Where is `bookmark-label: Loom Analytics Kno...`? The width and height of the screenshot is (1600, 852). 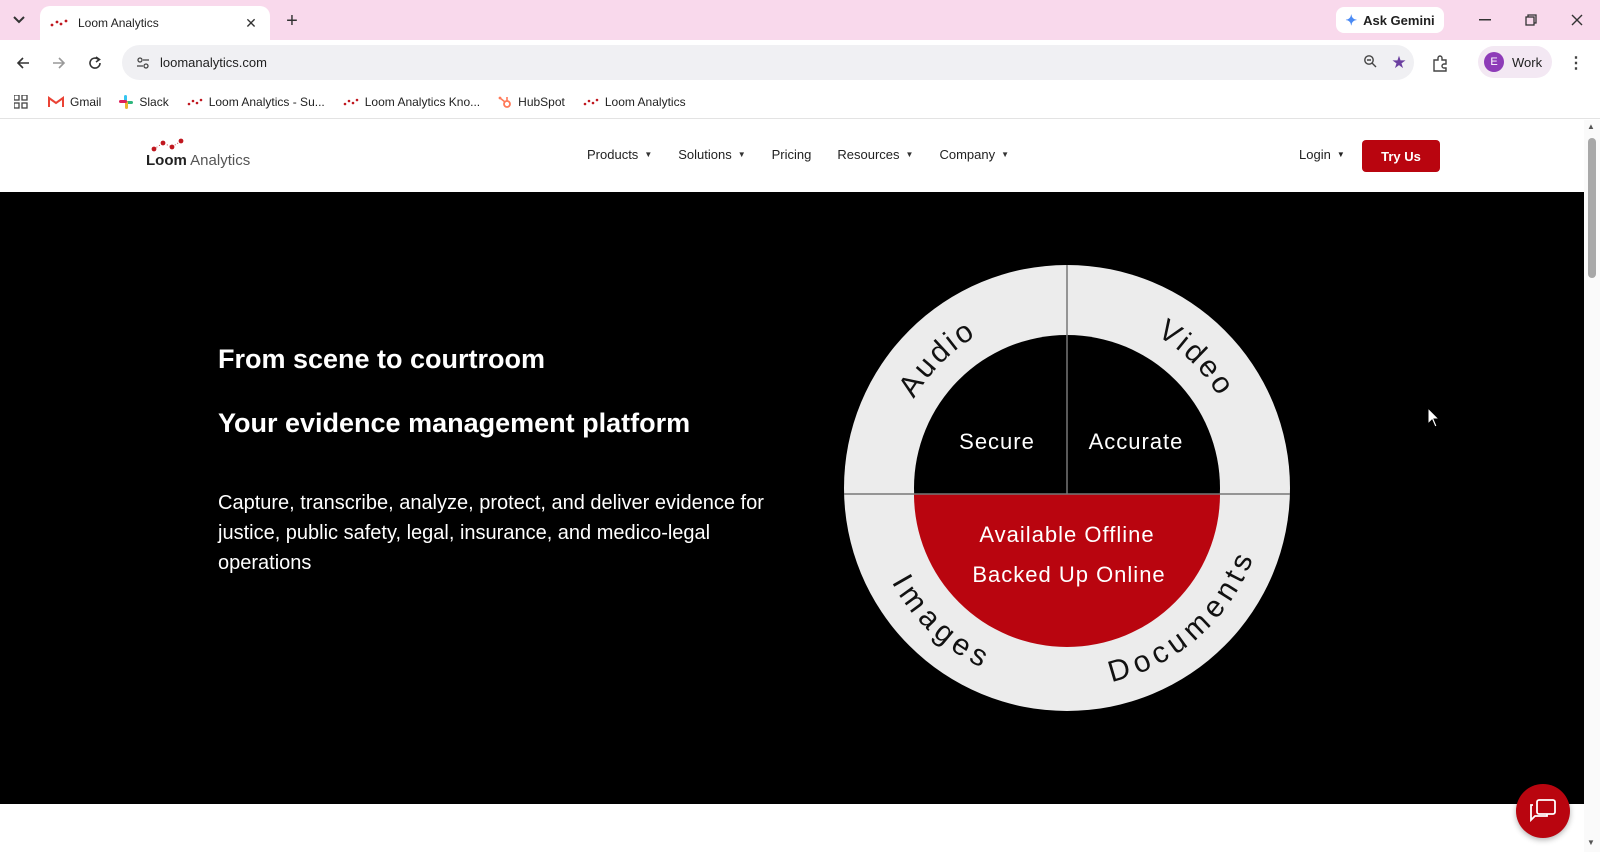
bookmark-label: Loom Analytics Kno... is located at coordinates (422, 101).